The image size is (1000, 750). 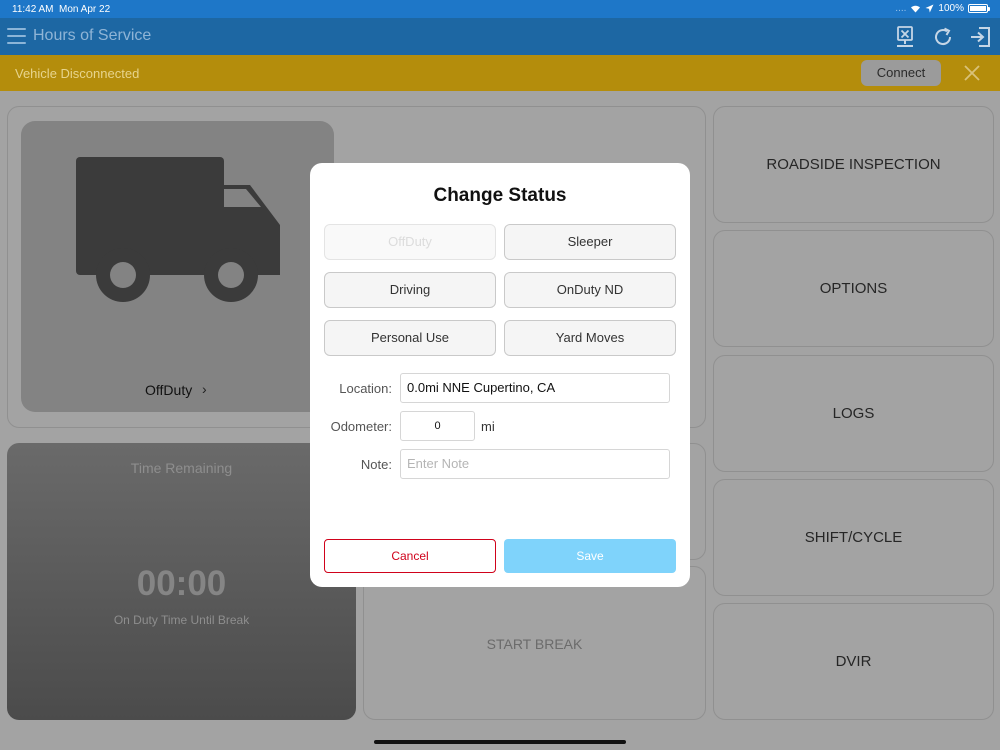 I want to click on status-bar: 11:42 AM Mon Apr 22 .... 100%, so click(x=500, y=9).